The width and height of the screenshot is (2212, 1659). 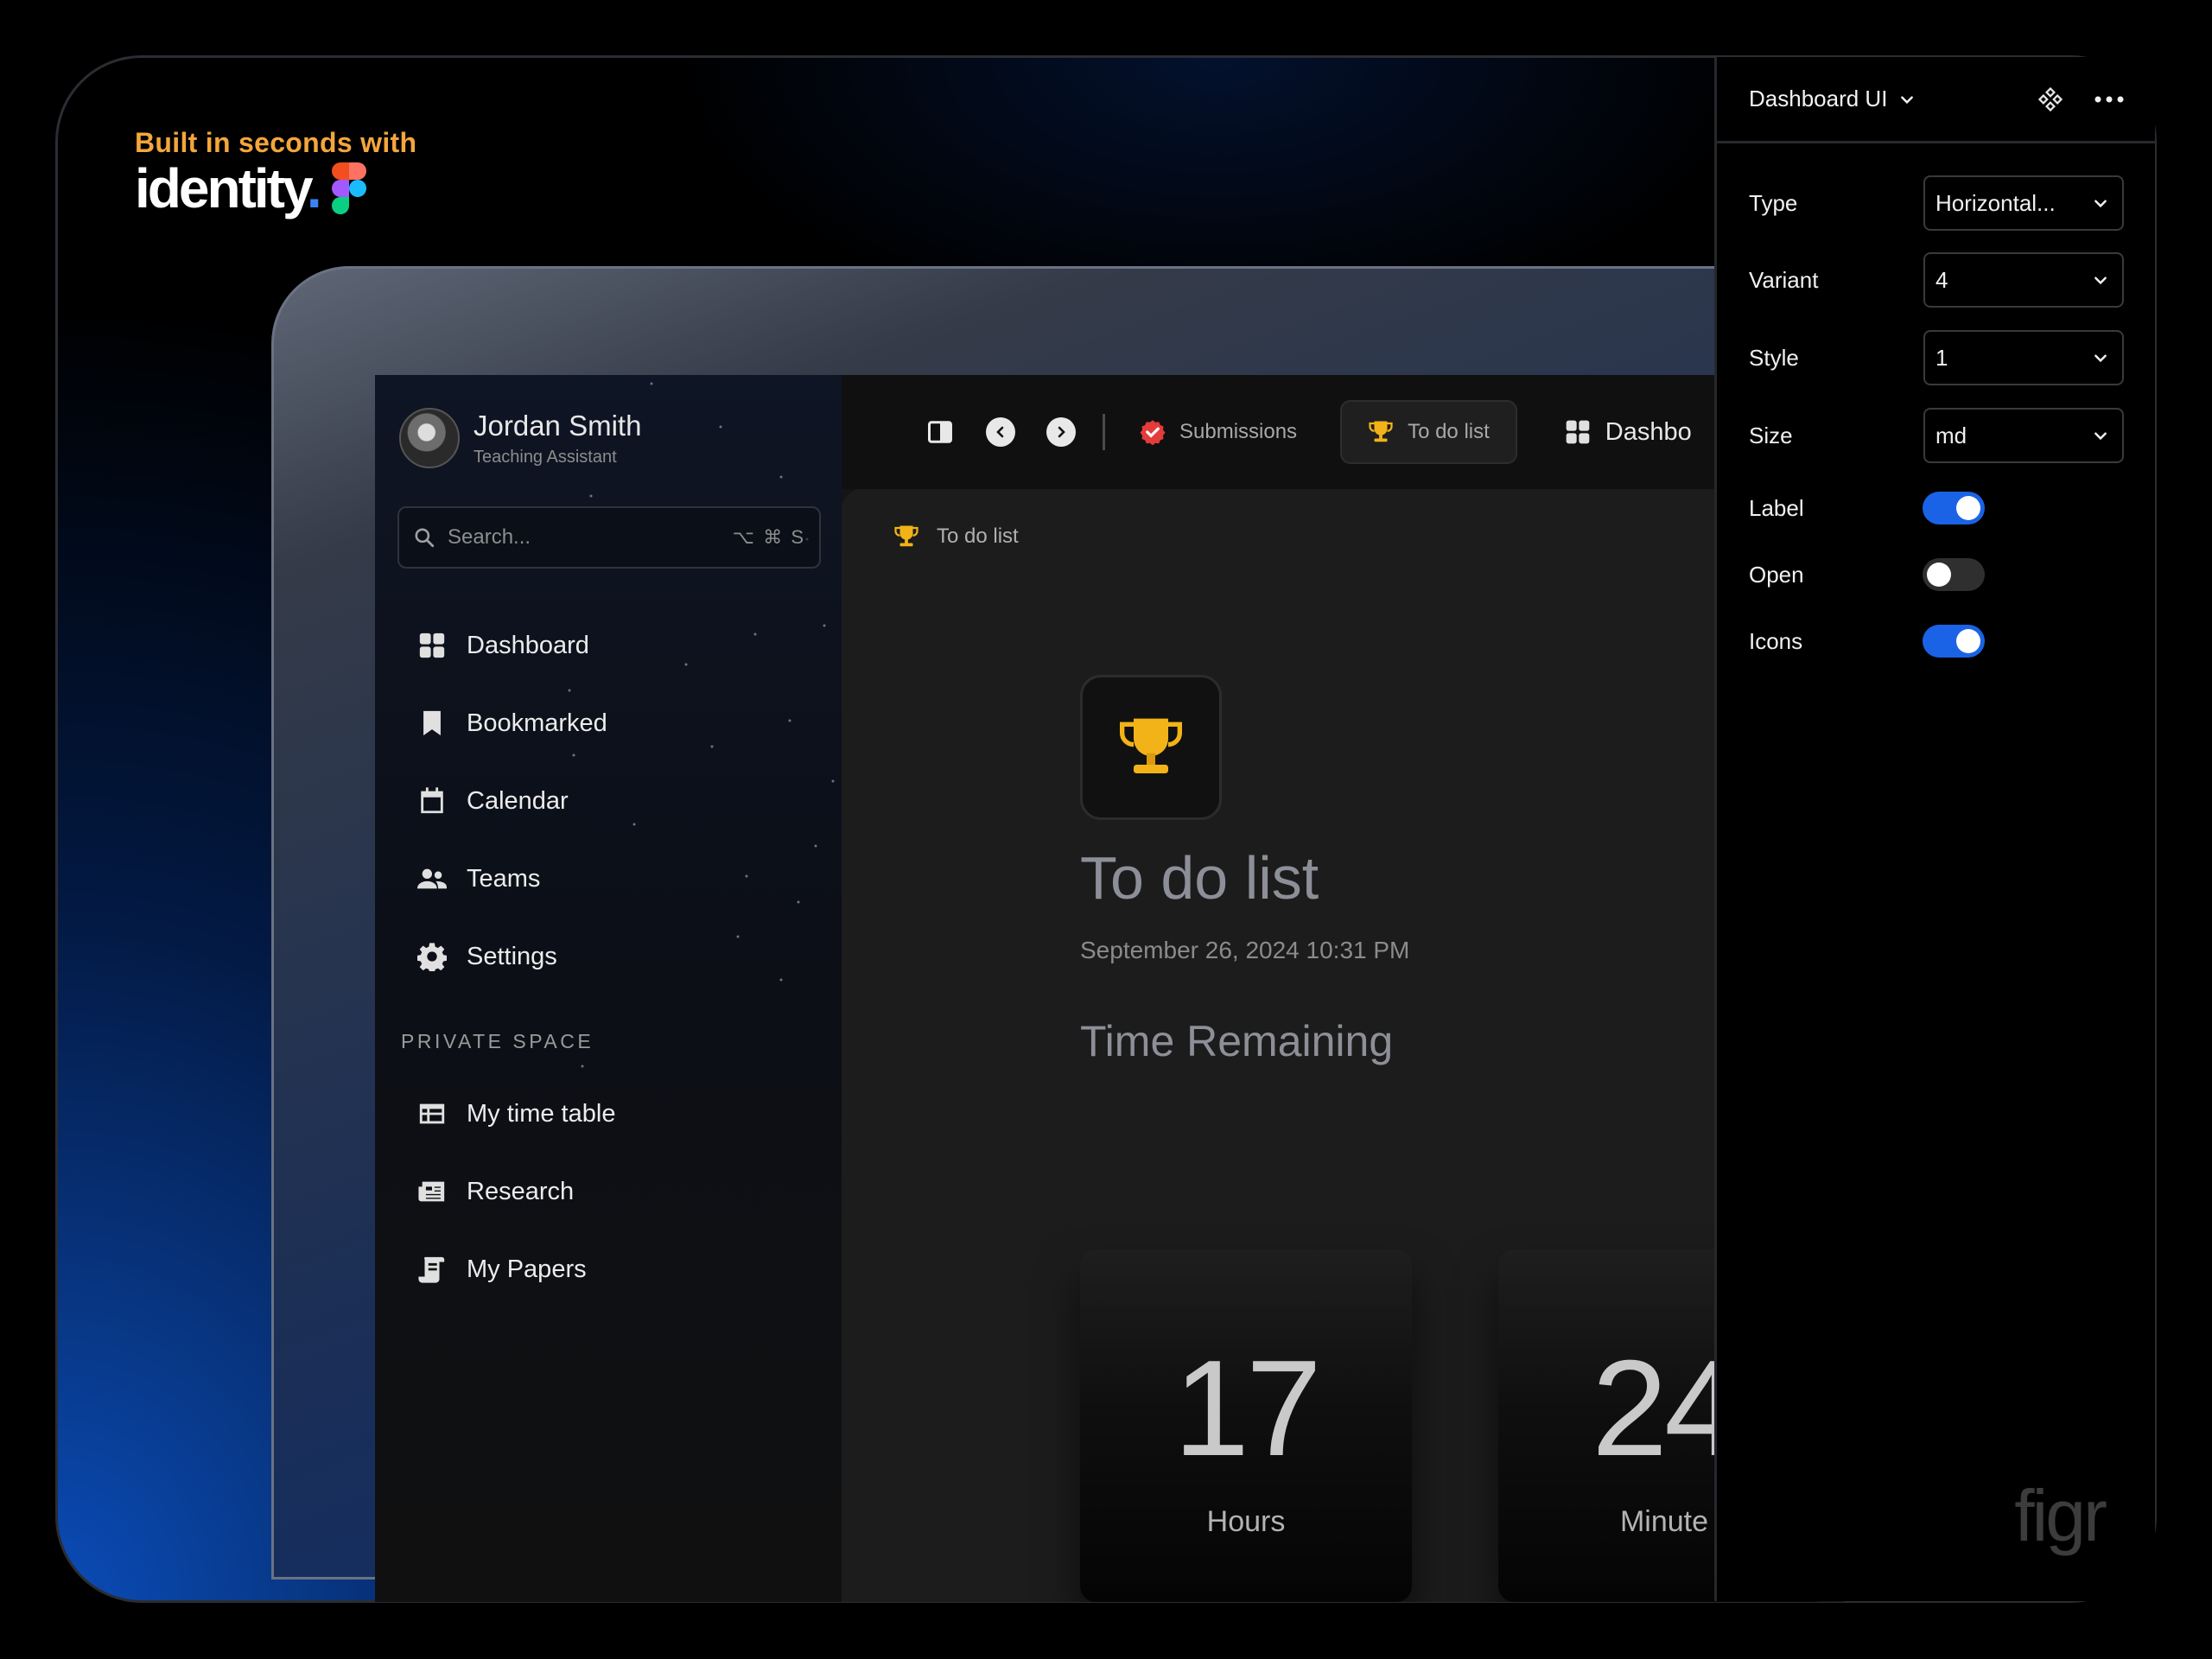 I want to click on nav-item-bookmarked: Bookmarked, so click(x=609, y=723).